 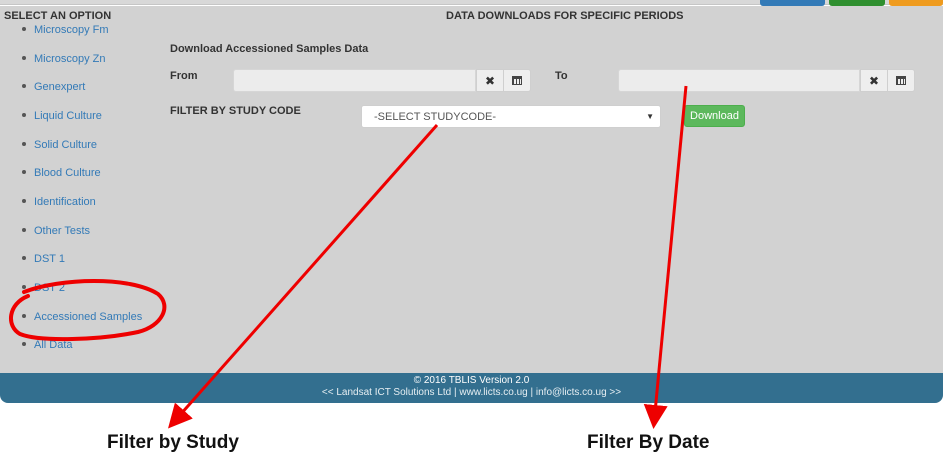 I want to click on to-date-input, so click(x=739, y=80).